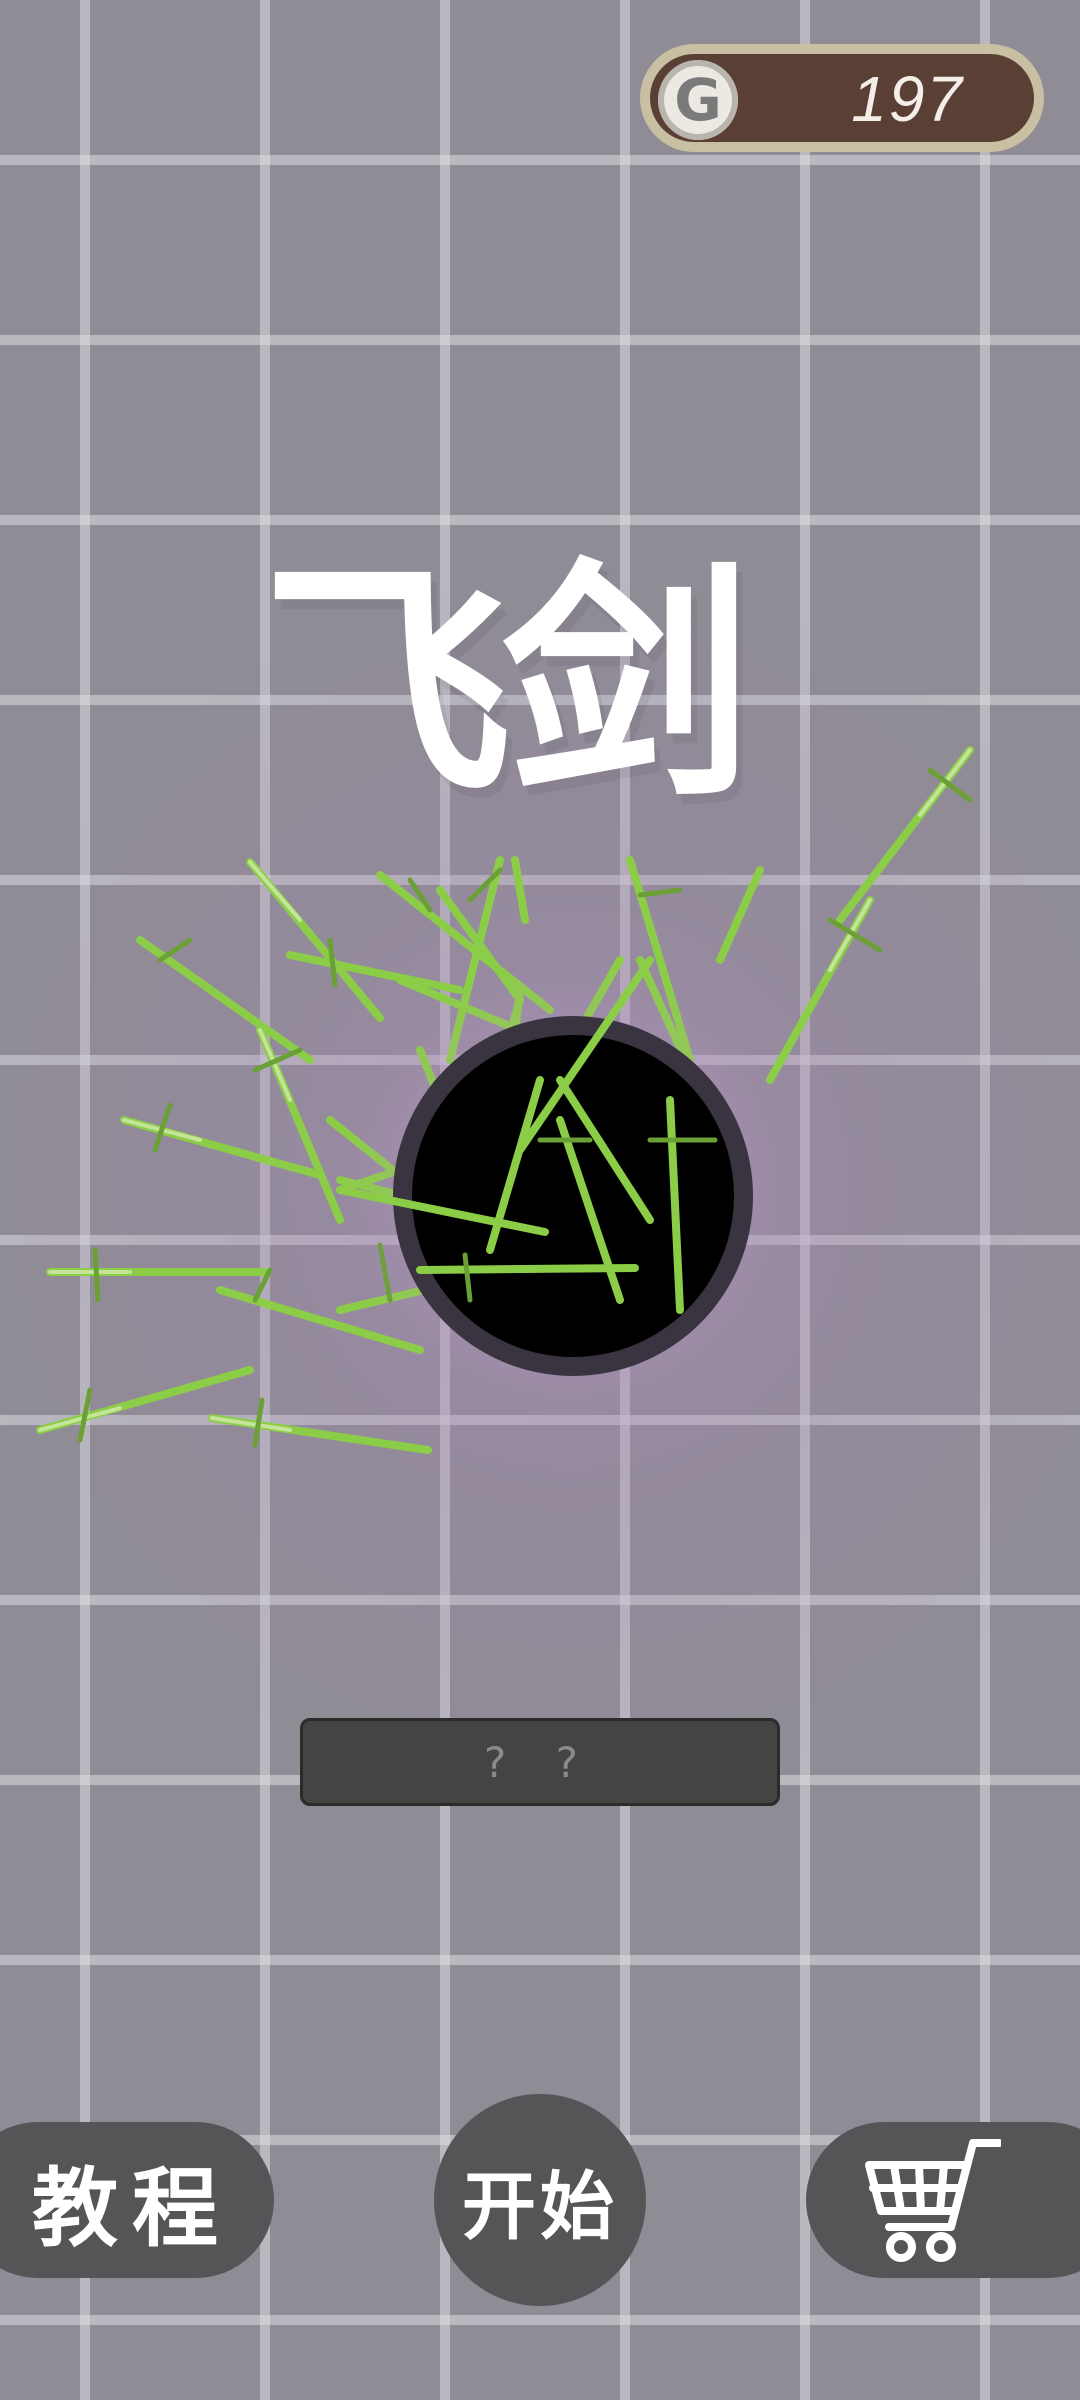  I want to click on start-button-label: 开始, so click(540, 2206).